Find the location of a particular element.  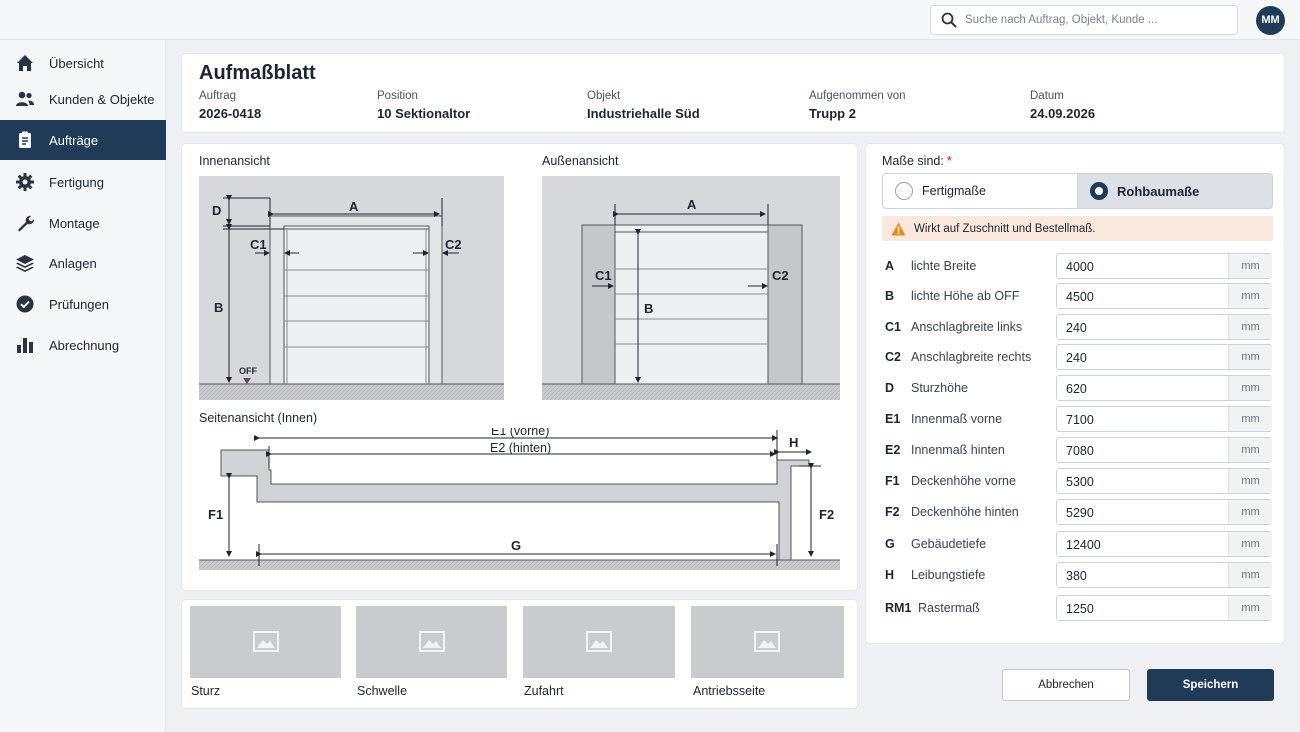

measure-row-e2: E2 Innenmaß hinten 7080 mm is located at coordinates (1075, 450).